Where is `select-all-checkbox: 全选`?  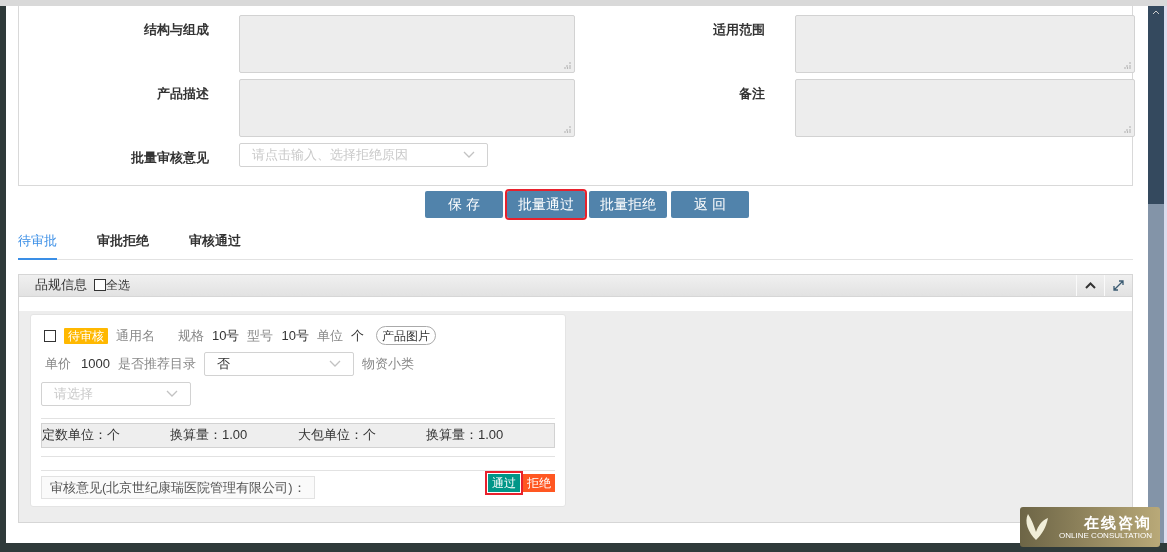 select-all-checkbox: 全选 is located at coordinates (112, 285).